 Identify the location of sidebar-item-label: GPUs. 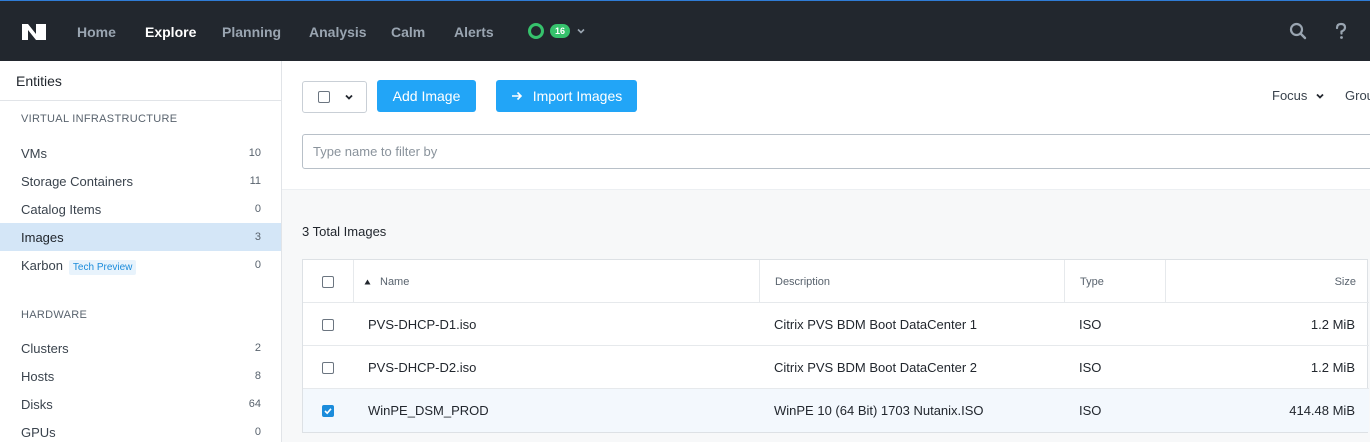
(38, 432).